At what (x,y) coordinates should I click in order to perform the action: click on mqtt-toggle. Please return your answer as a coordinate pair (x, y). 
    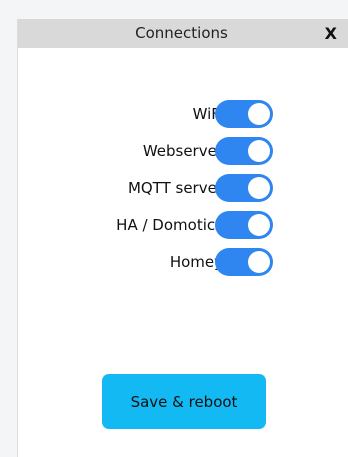
    Looking at the image, I should click on (244, 188).